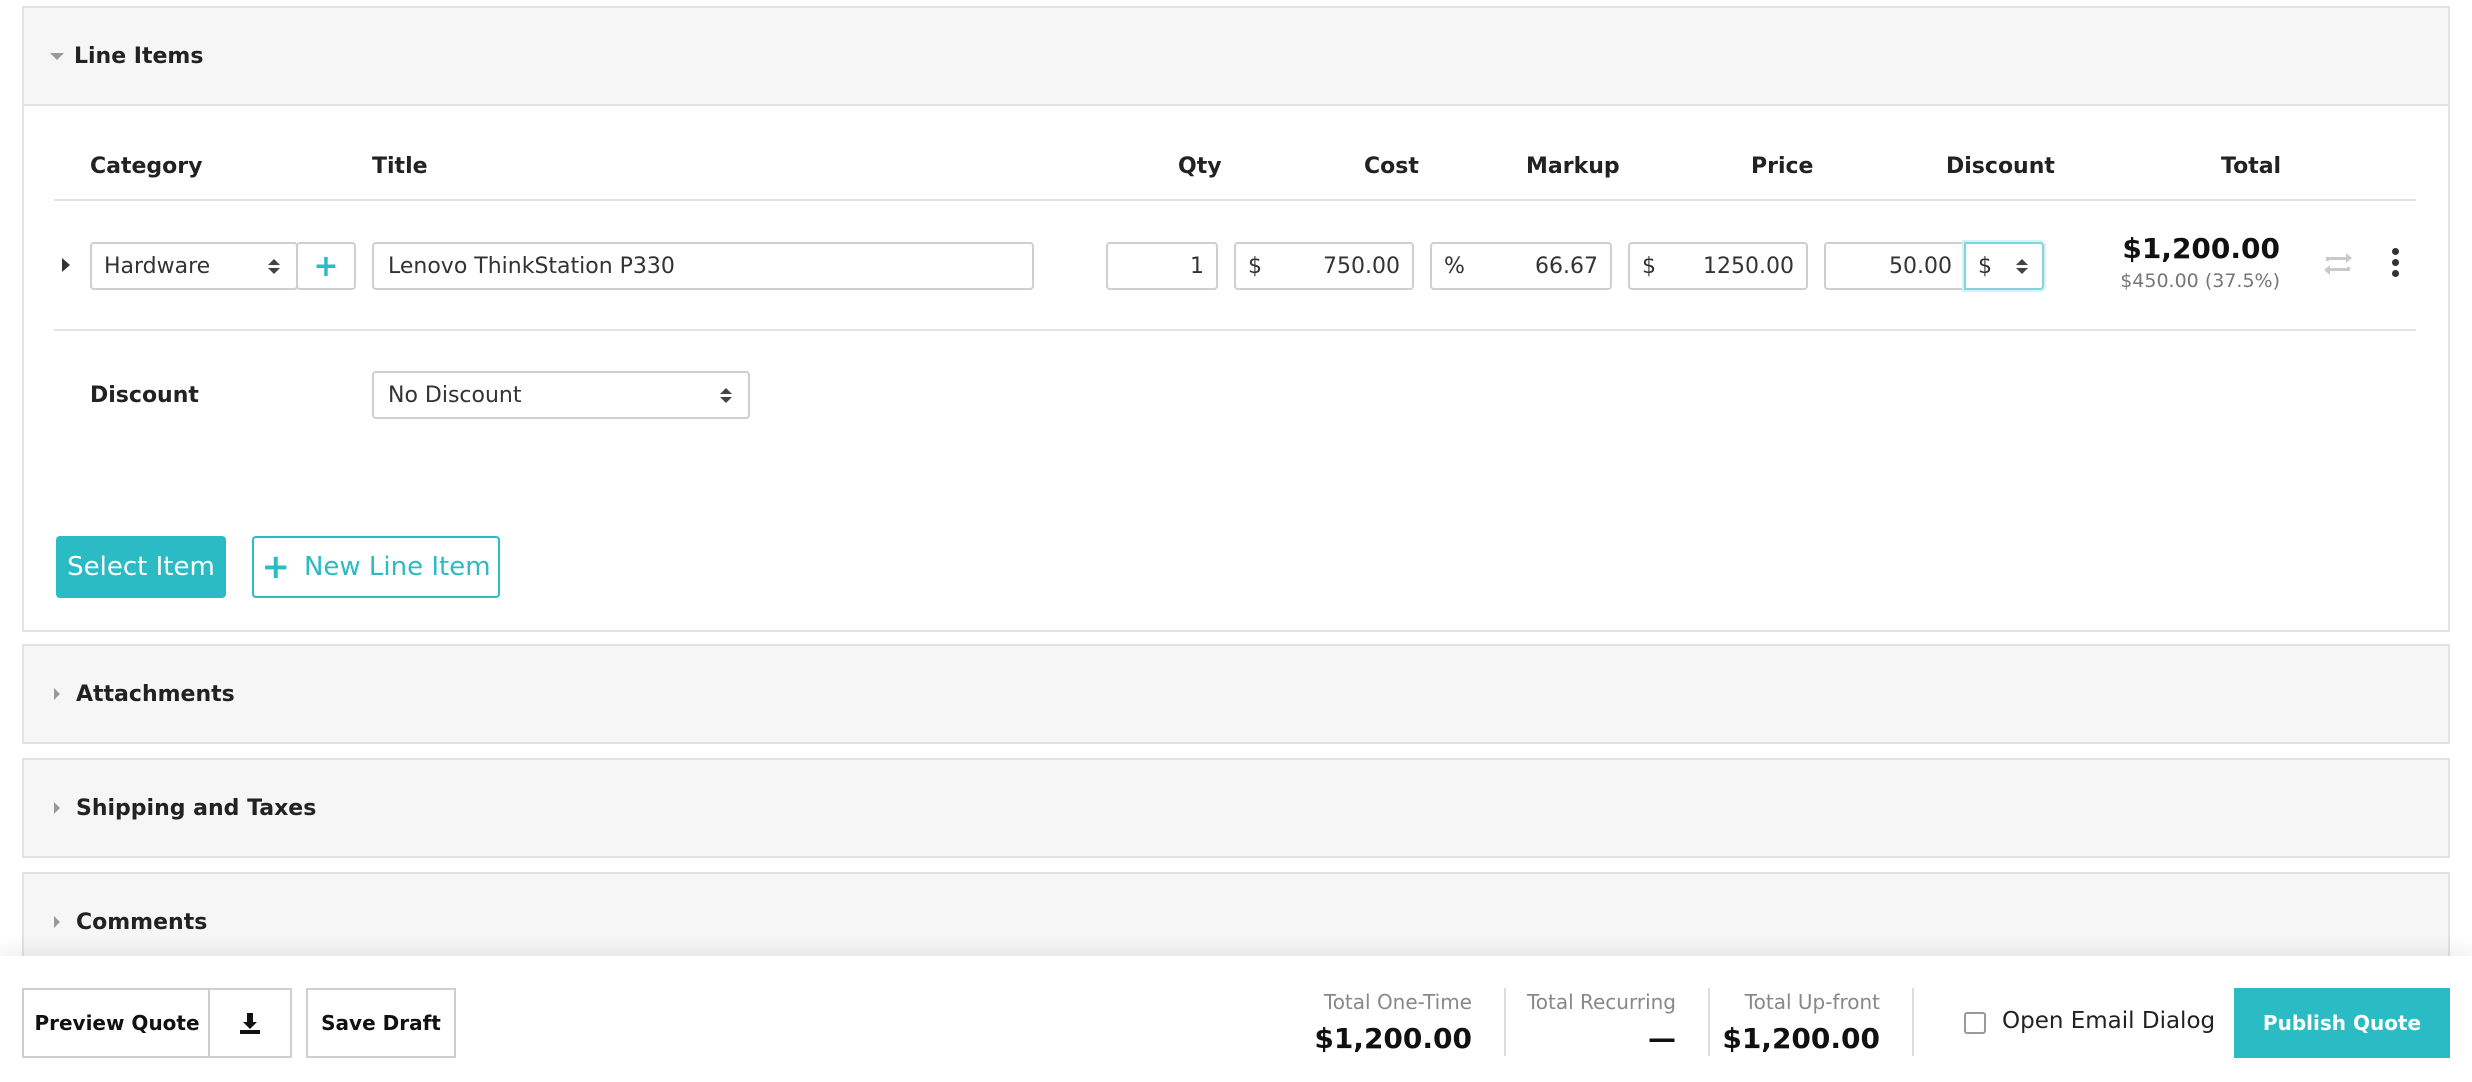 The width and height of the screenshot is (2472, 1082). I want to click on cost-input: $ 750.00, so click(1324, 266).